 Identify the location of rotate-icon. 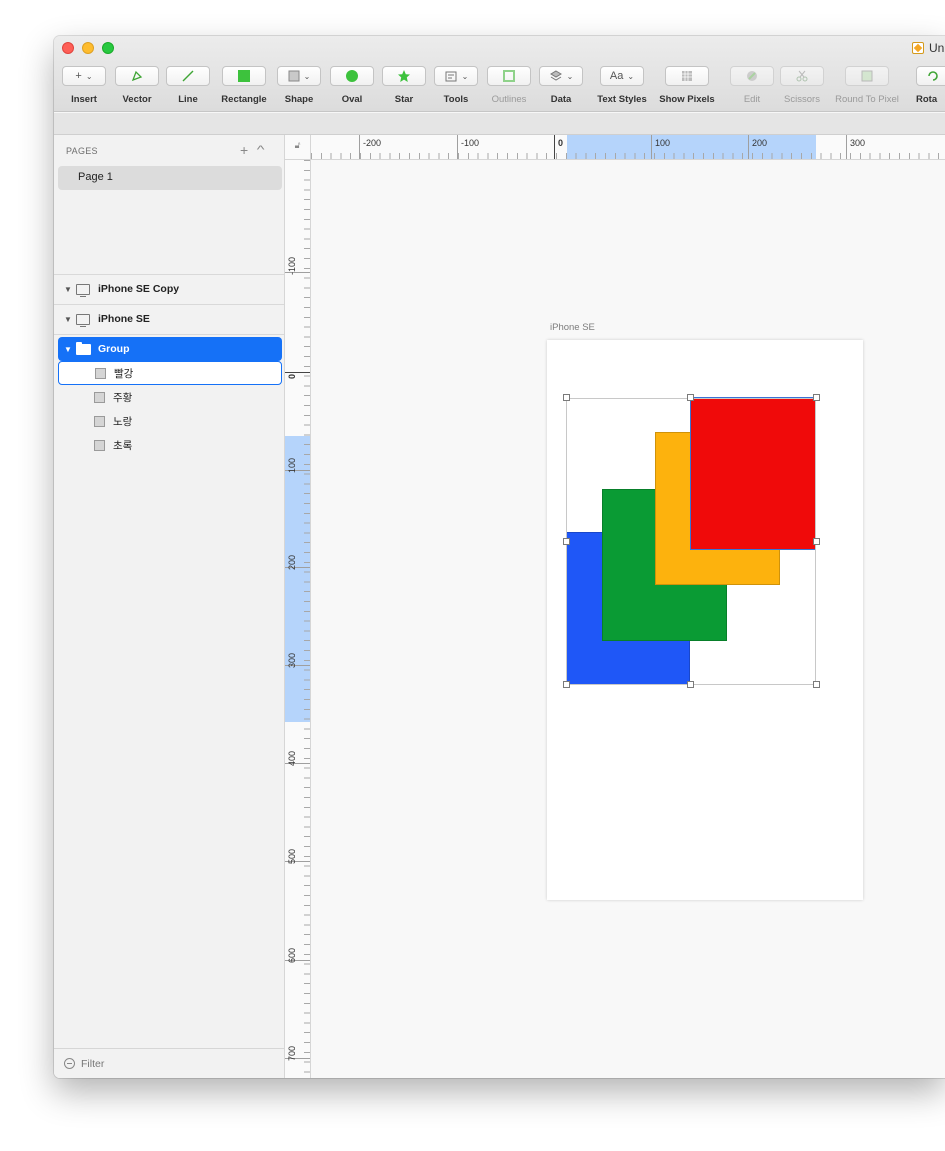
(933, 76).